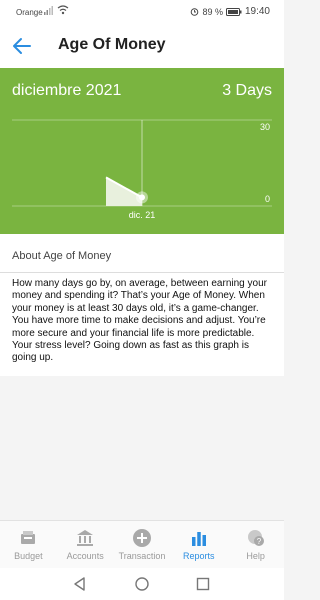  Describe the element at coordinates (203, 584) in the screenshot. I see `recents-square-icon` at that location.